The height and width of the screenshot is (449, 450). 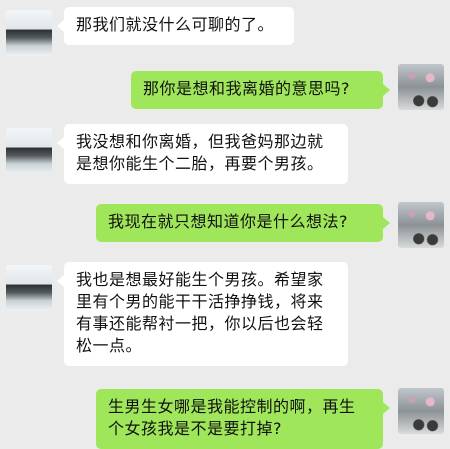 What do you see at coordinates (228, 221) in the screenshot?
I see `message-text: 我现在就只想知道你是什么想法?` at bounding box center [228, 221].